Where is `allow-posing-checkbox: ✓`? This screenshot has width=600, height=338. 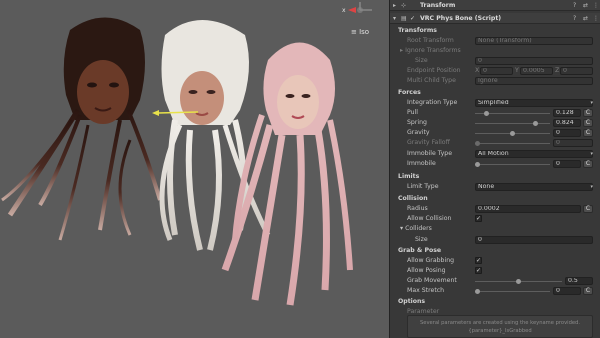 allow-posing-checkbox: ✓ is located at coordinates (478, 270).